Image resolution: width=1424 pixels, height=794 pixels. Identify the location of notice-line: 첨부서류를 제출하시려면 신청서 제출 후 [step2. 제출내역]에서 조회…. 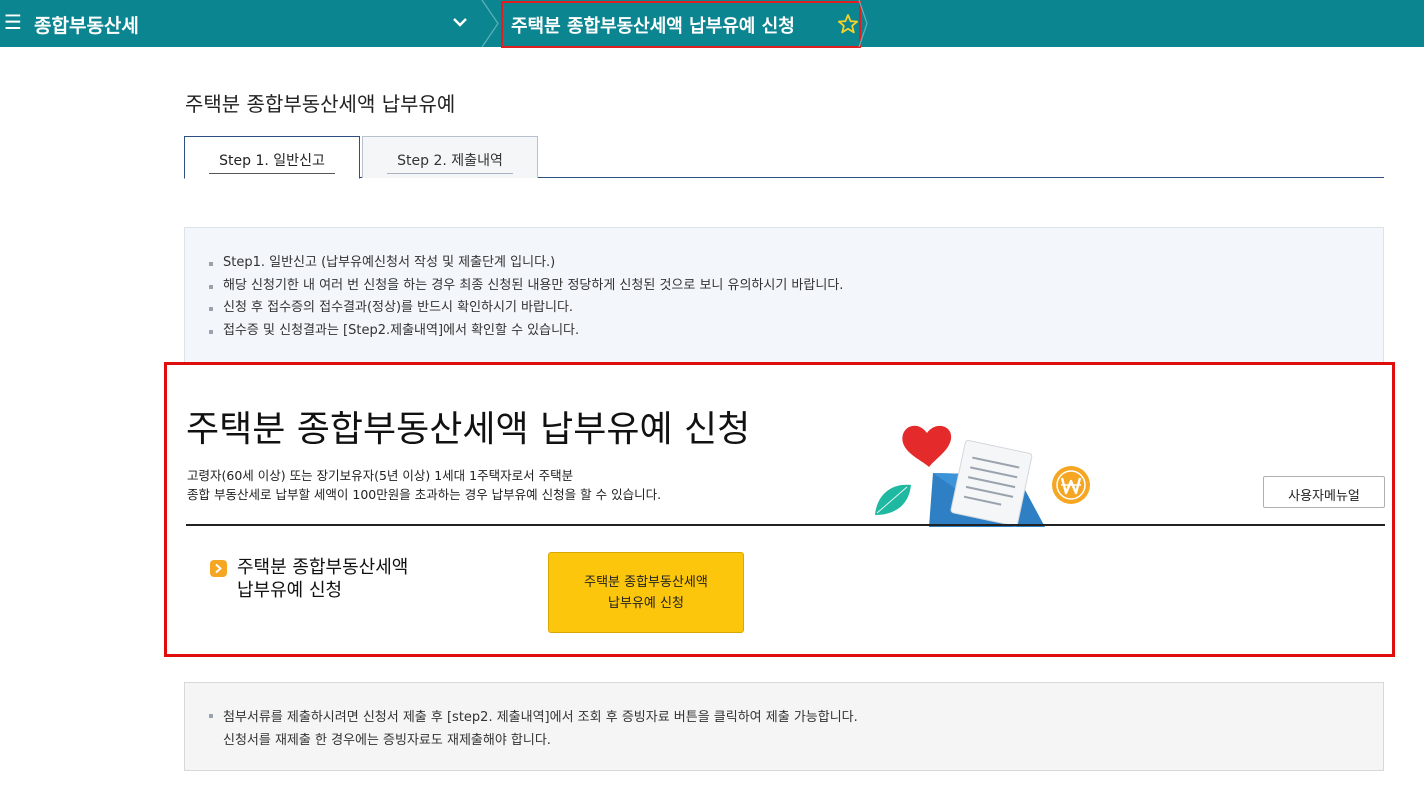
(533, 715).